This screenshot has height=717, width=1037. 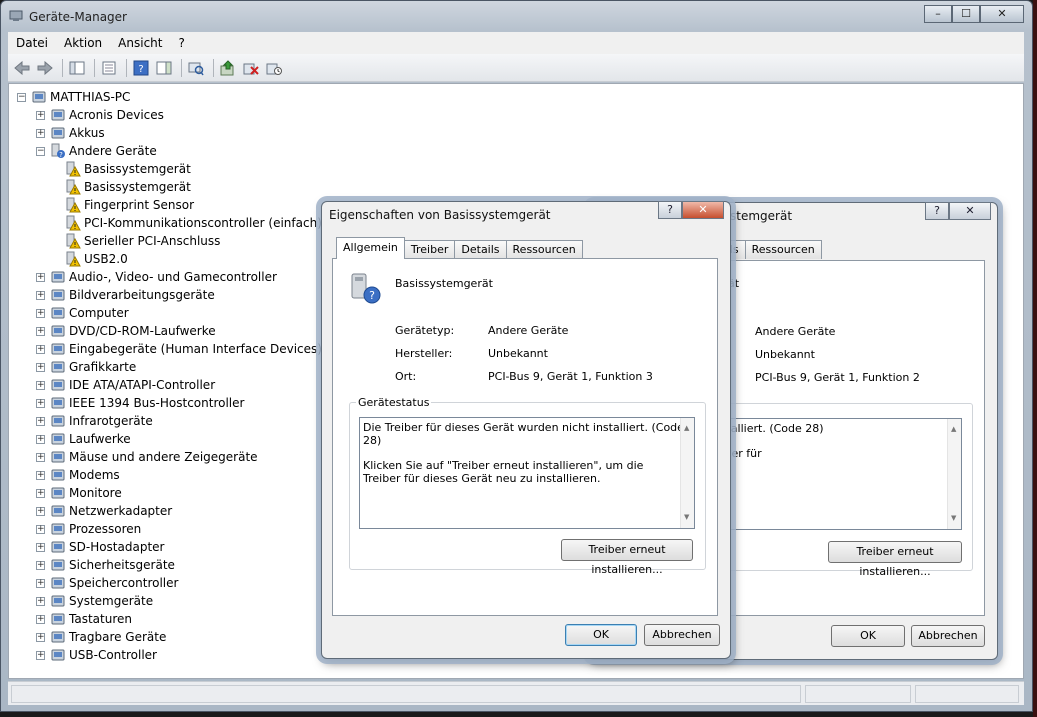 I want to click on uninstall-icon, so click(x=251, y=68).